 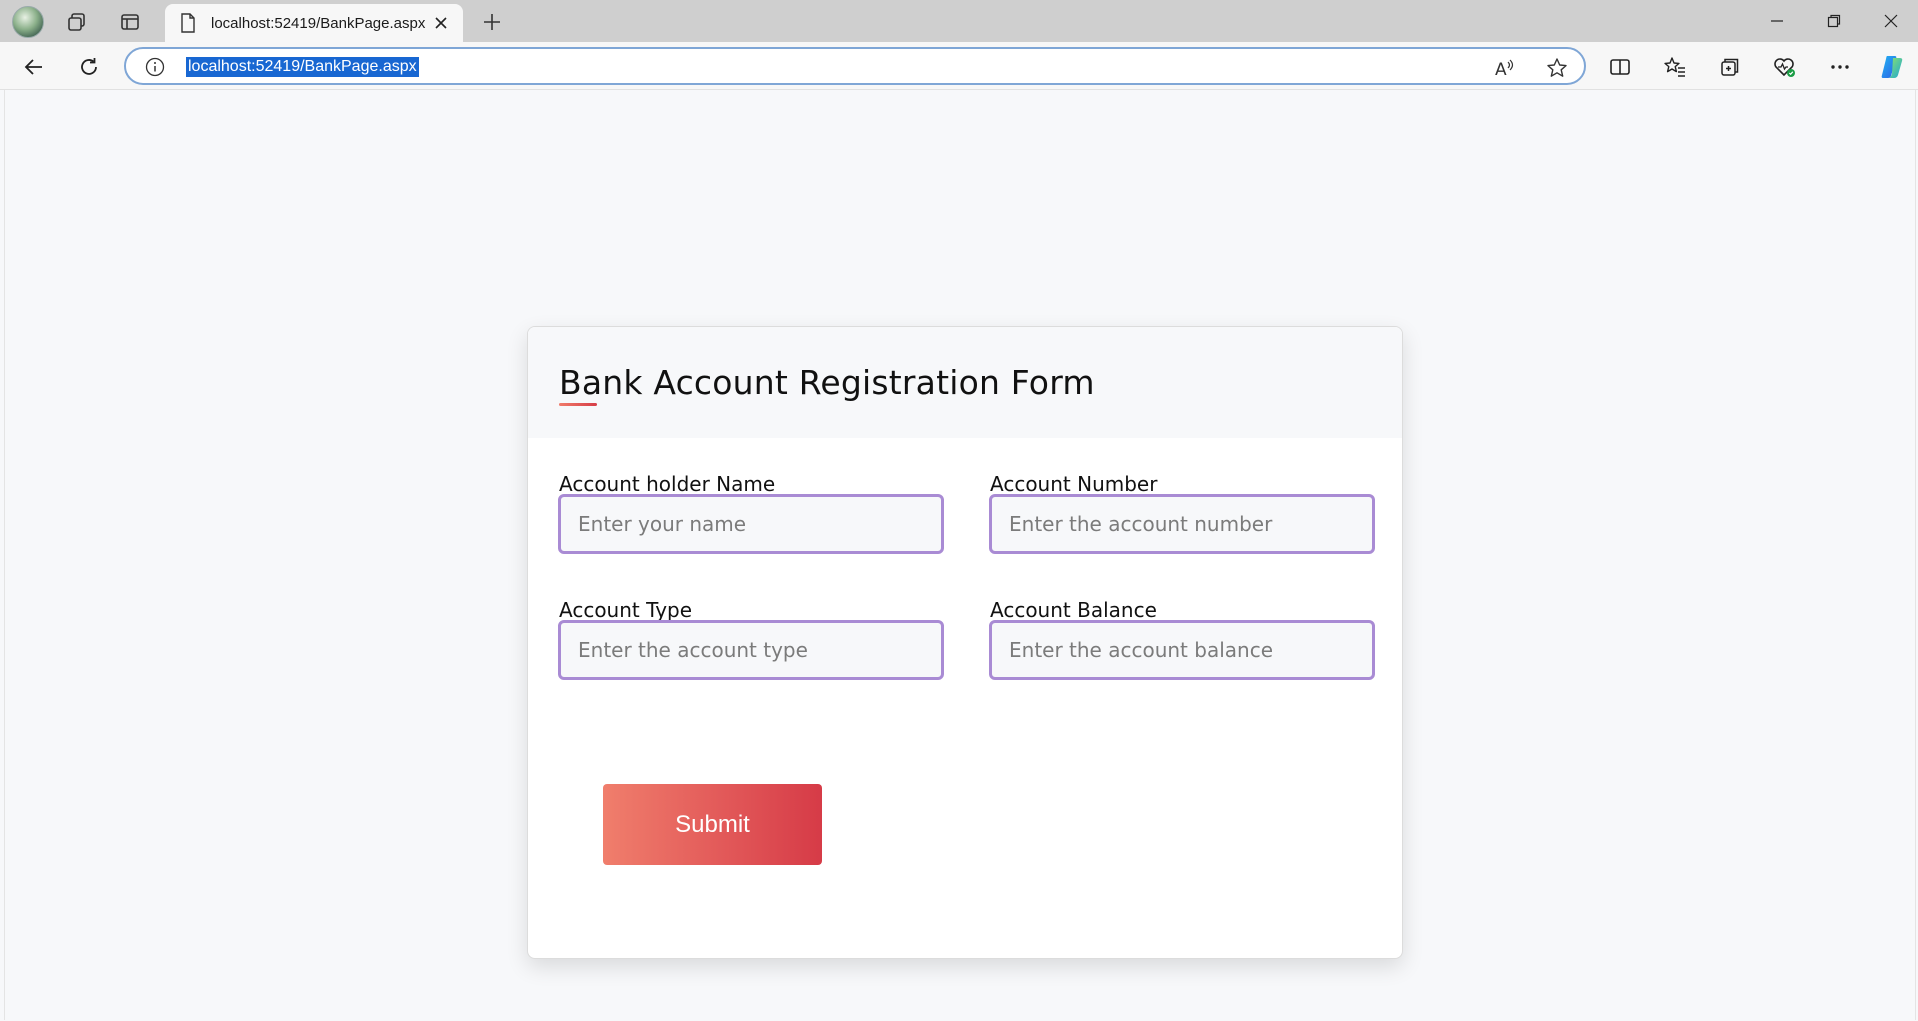 I want to click on url-text: localhost:52419/BankPage.aspx, so click(x=302, y=67).